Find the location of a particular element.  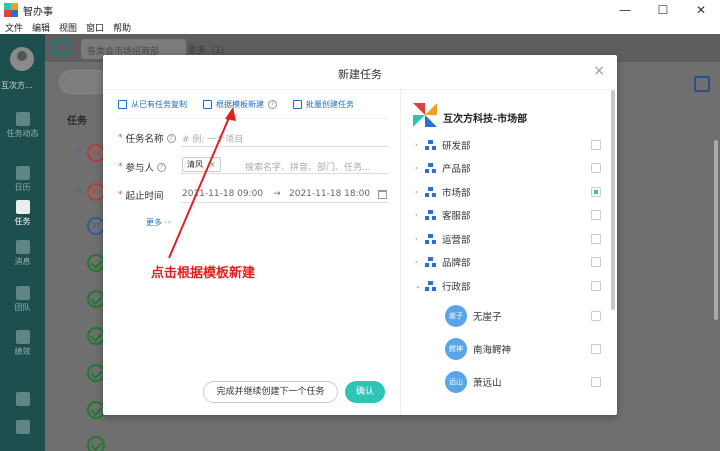

task-name-row: * 任务名称 ? is located at coordinates (147, 138).